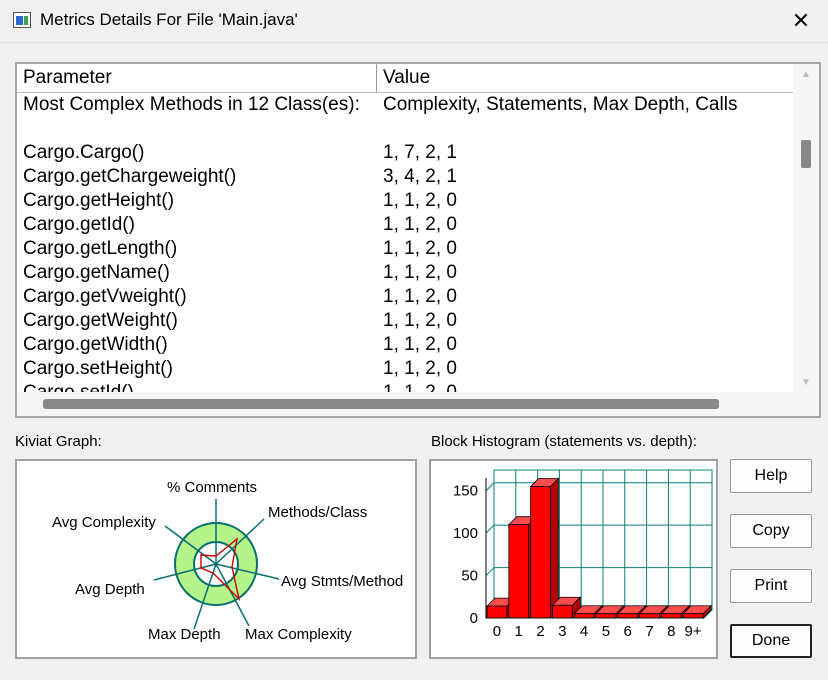 The width and height of the screenshot is (828, 680). What do you see at coordinates (469, 576) in the screenshot?
I see `y-tick-label: 50` at bounding box center [469, 576].